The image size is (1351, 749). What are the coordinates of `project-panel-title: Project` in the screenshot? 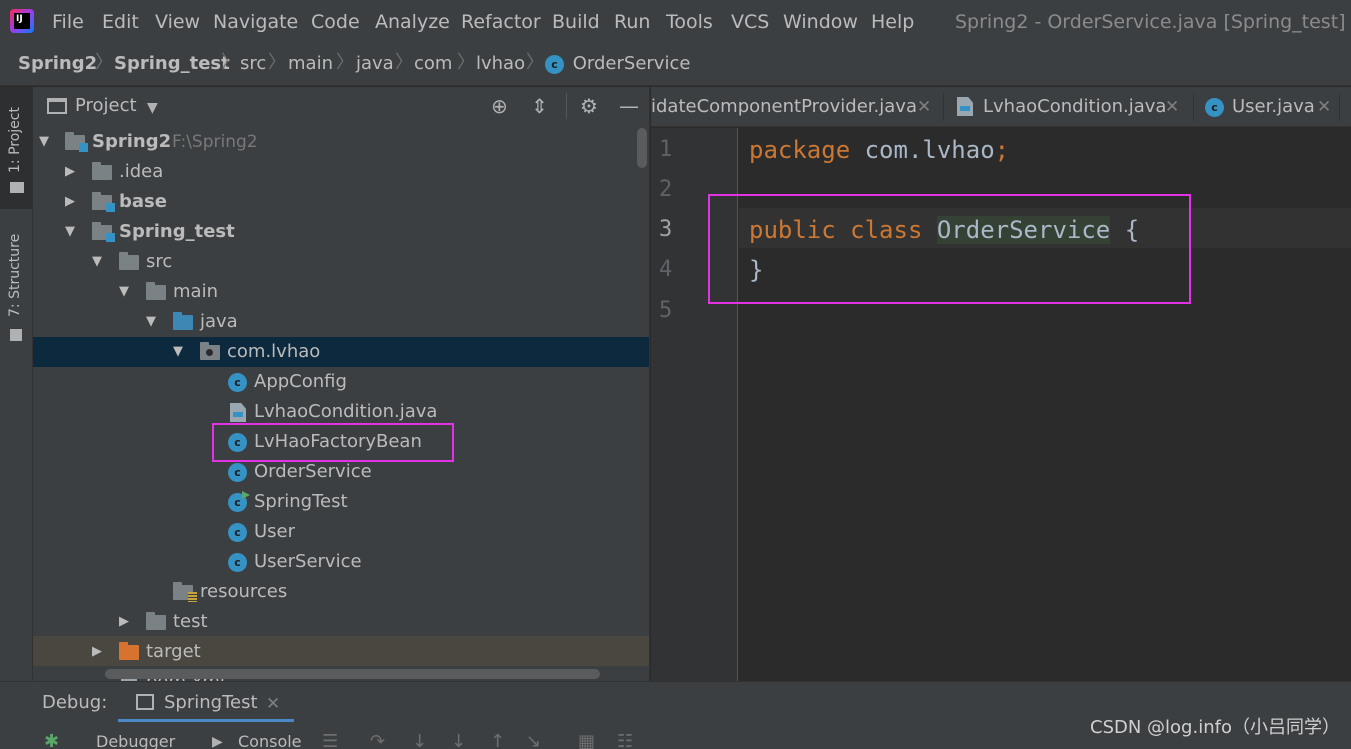 It's located at (106, 106).